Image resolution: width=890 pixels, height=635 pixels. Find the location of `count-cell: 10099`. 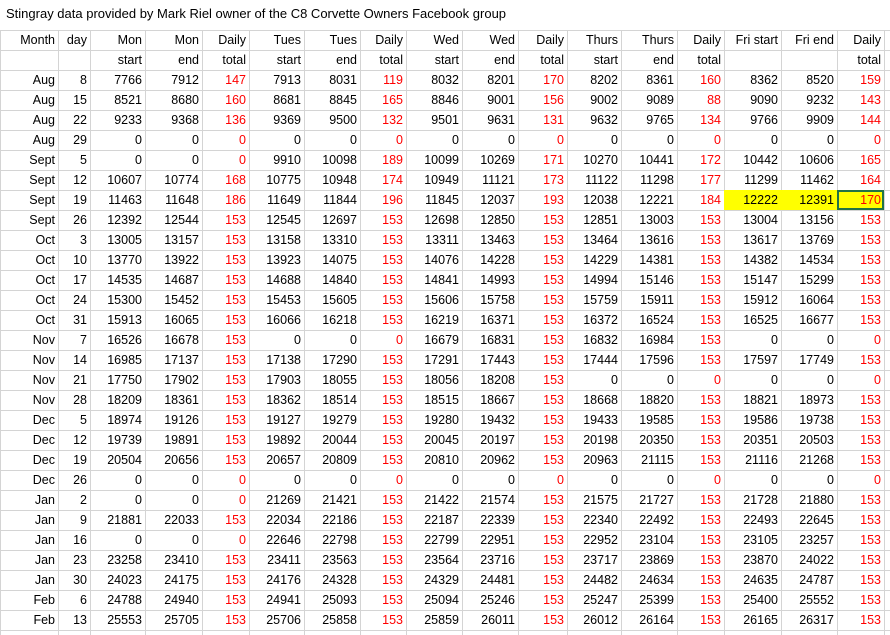

count-cell: 10099 is located at coordinates (434, 160).